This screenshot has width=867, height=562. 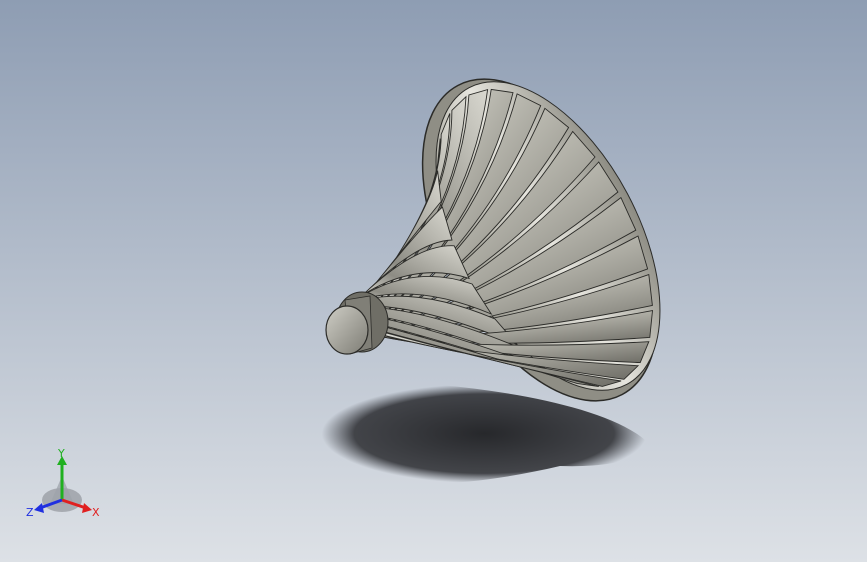 What do you see at coordinates (39, 508) in the screenshot?
I see `z-axis-arrowhead` at bounding box center [39, 508].